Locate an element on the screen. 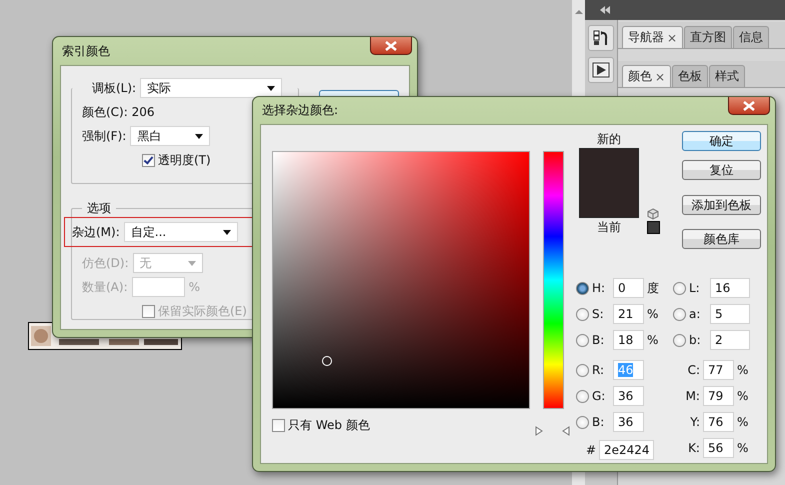 This screenshot has height=485, width=785. window-title: 索引颜色 is located at coordinates (85, 51).